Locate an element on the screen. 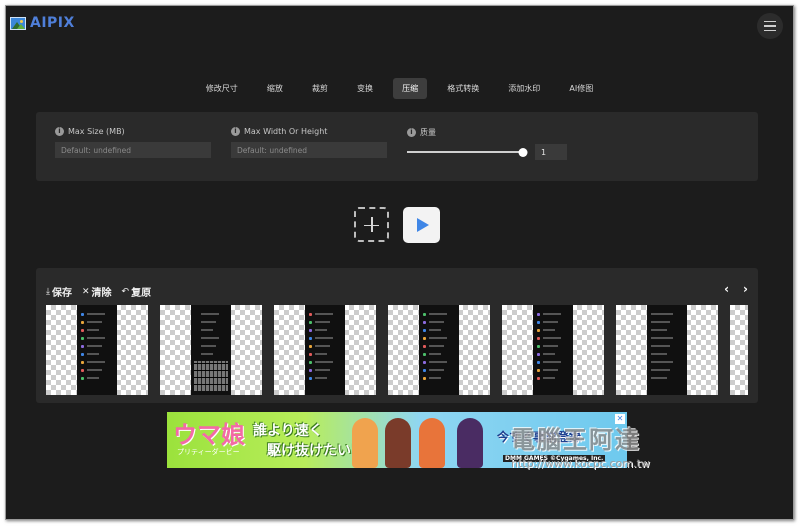  close-icon: ✕ is located at coordinates (85, 291).